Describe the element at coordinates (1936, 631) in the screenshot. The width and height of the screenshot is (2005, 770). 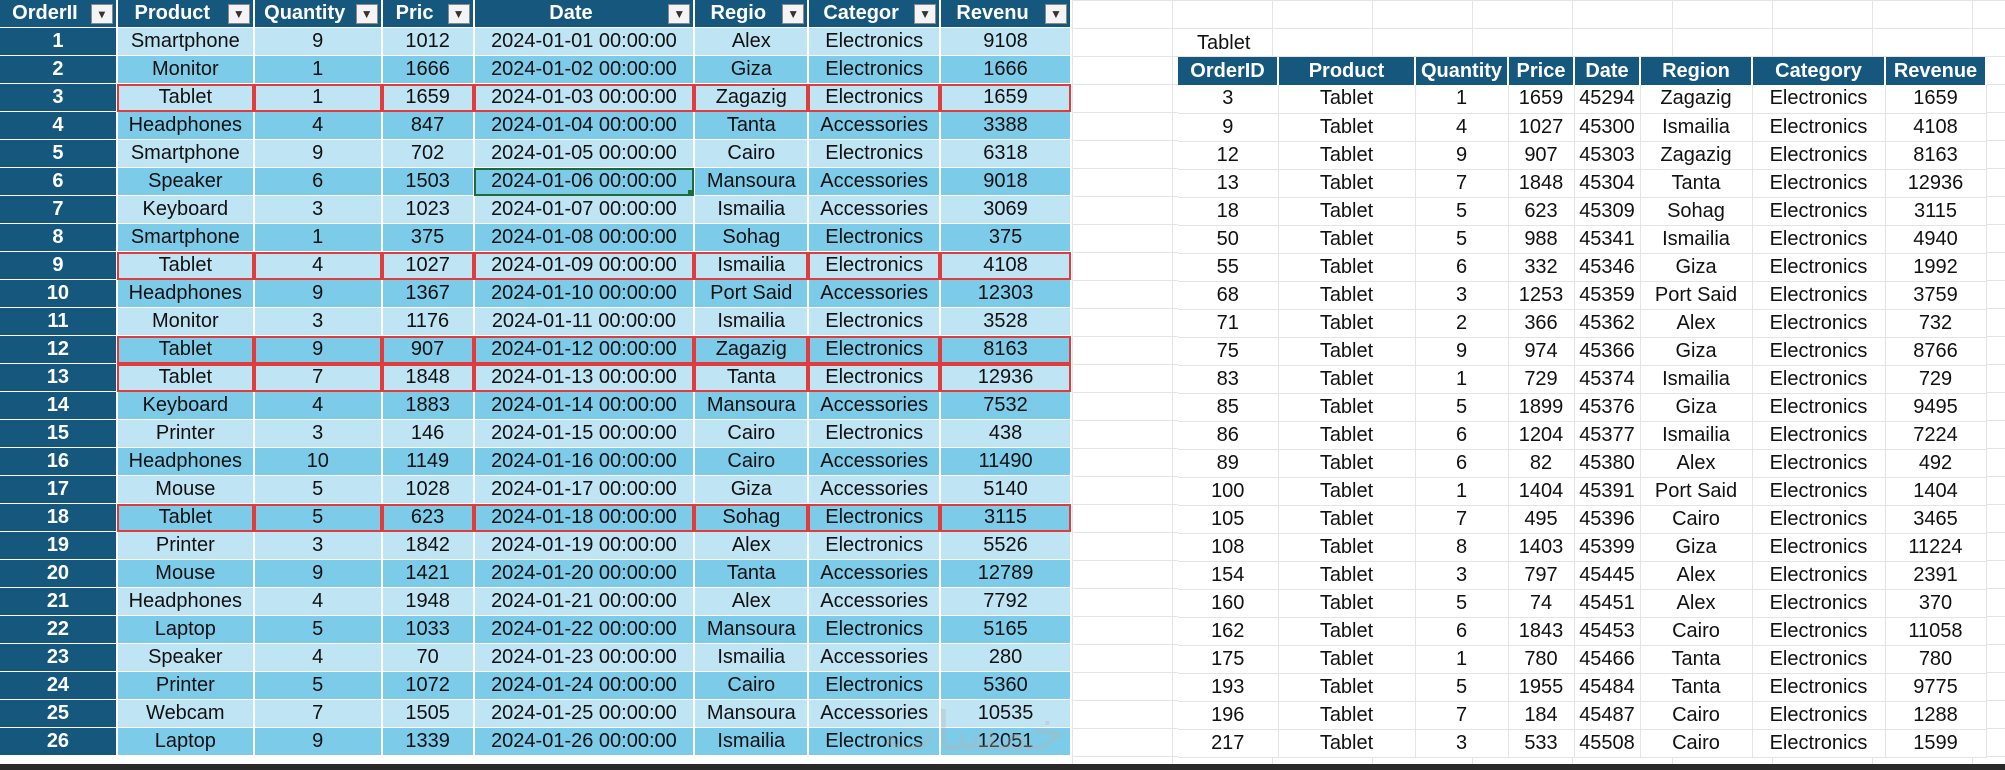
I see `result-cell-revenue: 11058` at that location.